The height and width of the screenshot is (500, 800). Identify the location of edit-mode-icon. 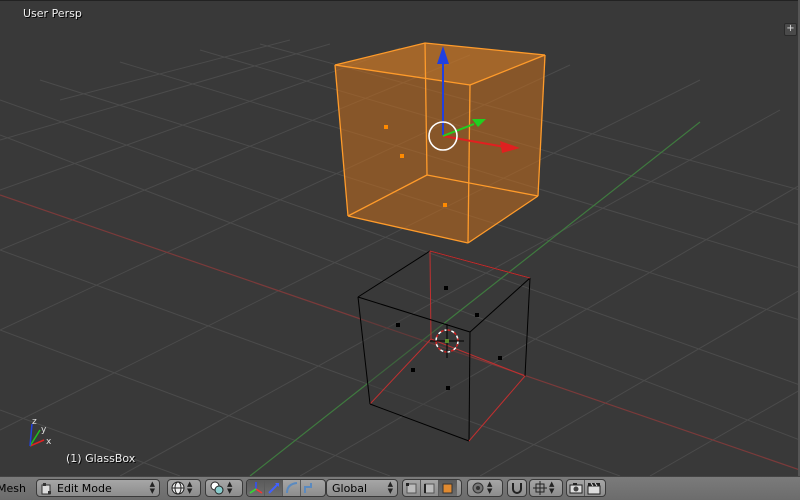
(47, 490).